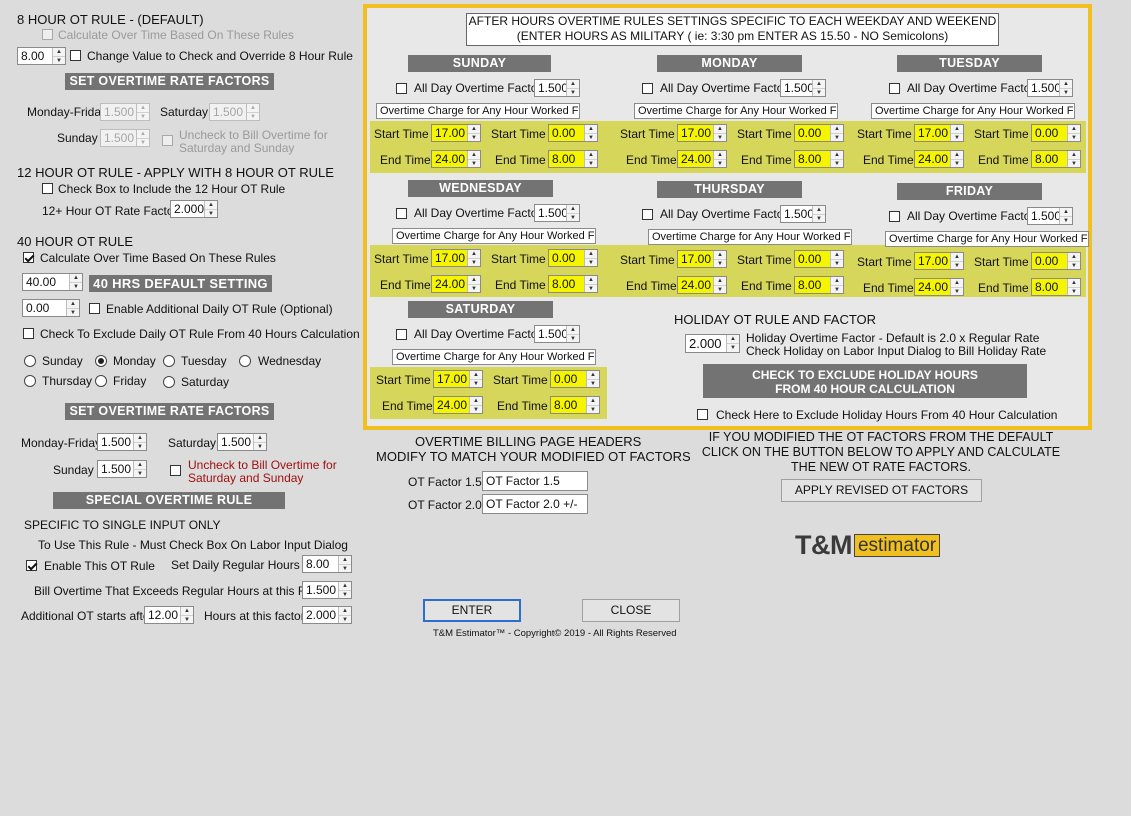  I want to click on special-enable-checkbox, so click(31, 565).